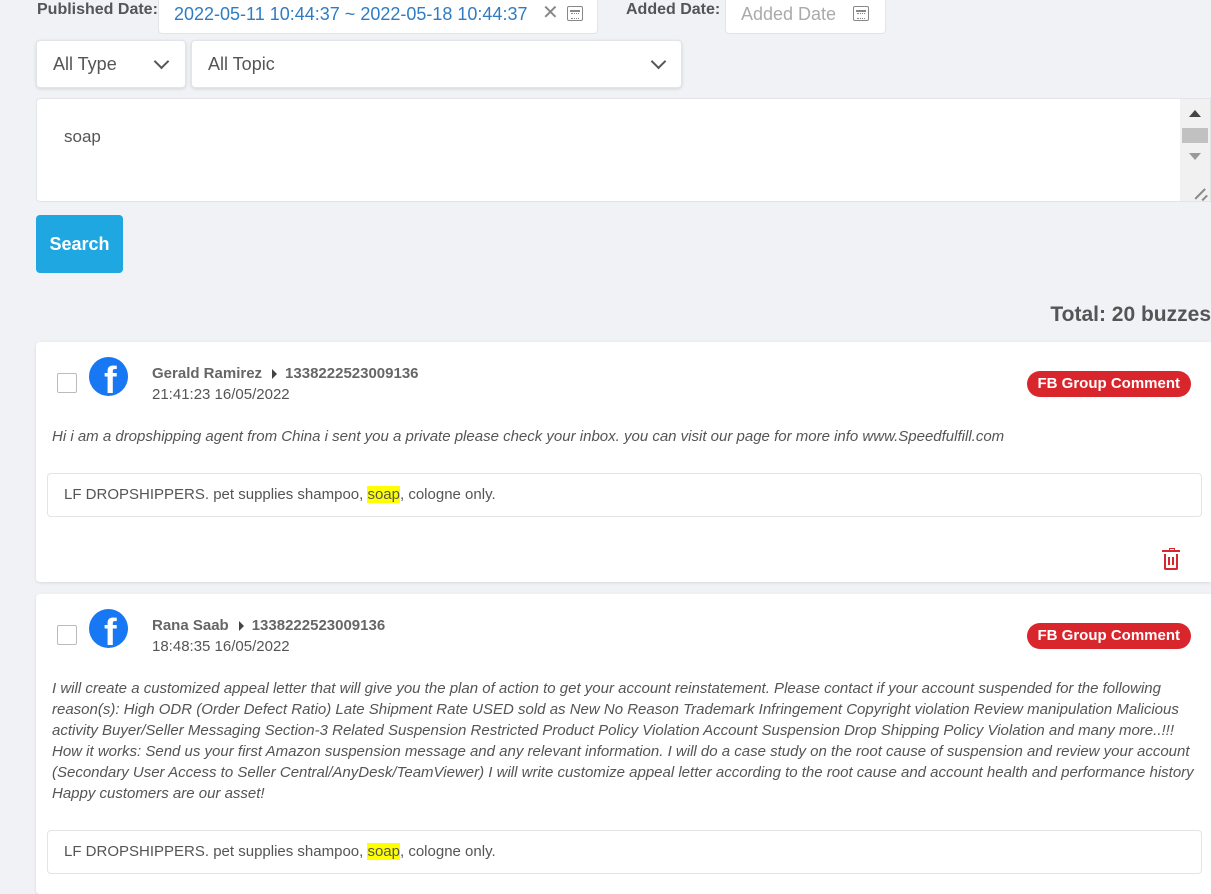  Describe the element at coordinates (550, 13) in the screenshot. I see `clear-icon: ✕` at that location.